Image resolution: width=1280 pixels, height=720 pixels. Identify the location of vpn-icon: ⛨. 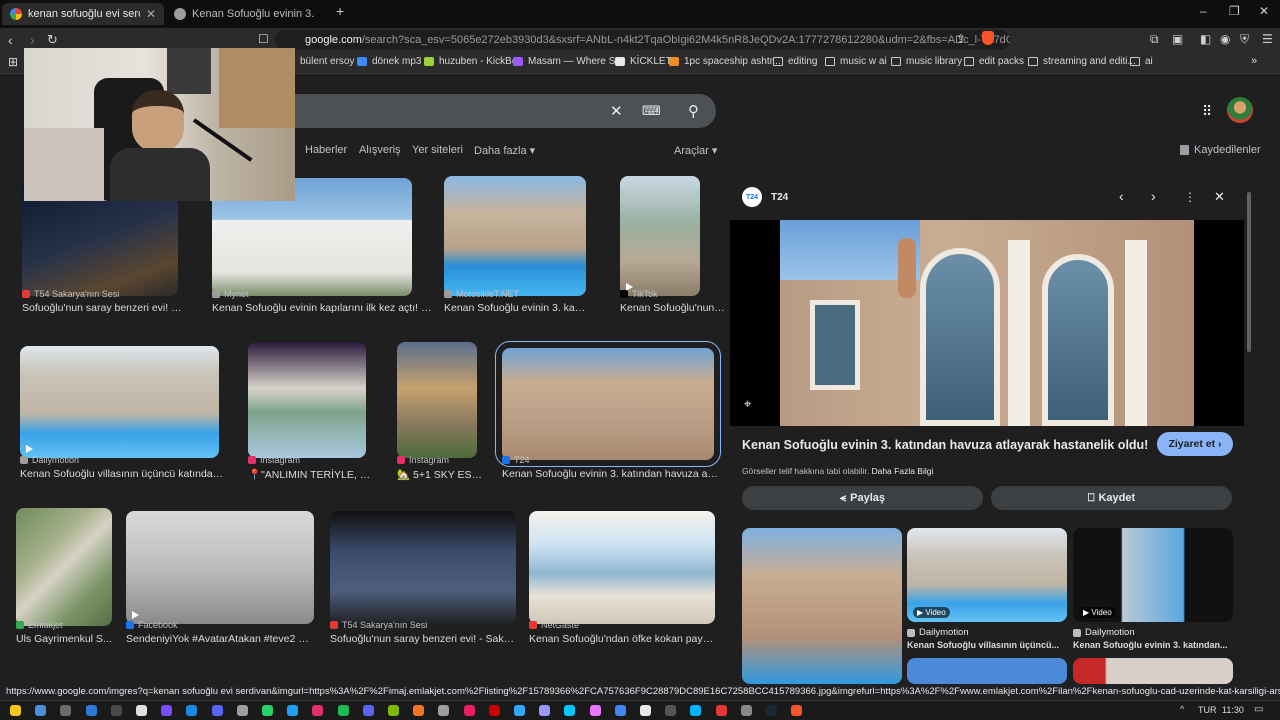
(1244, 39).